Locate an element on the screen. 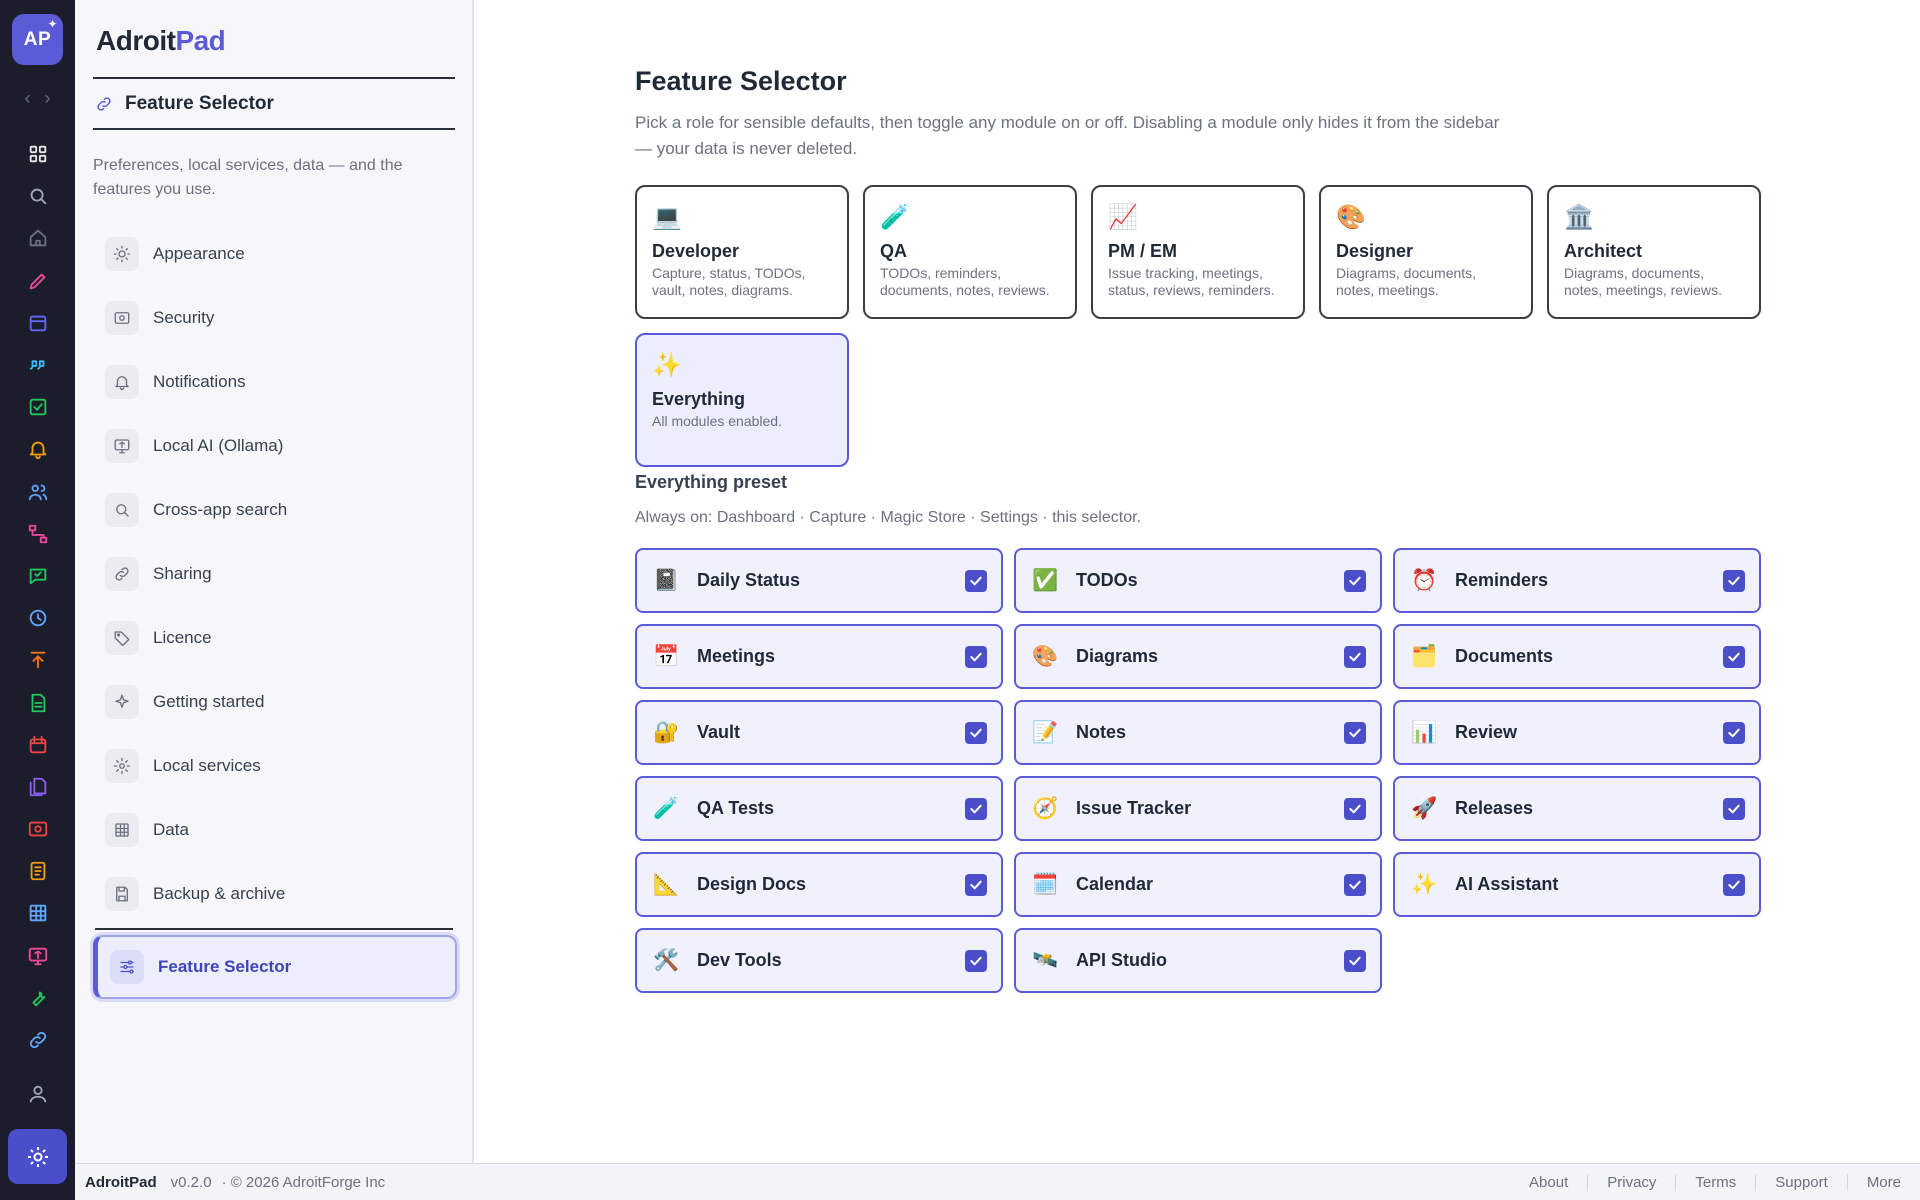  role-emoji-icon: 💻 is located at coordinates (667, 217).